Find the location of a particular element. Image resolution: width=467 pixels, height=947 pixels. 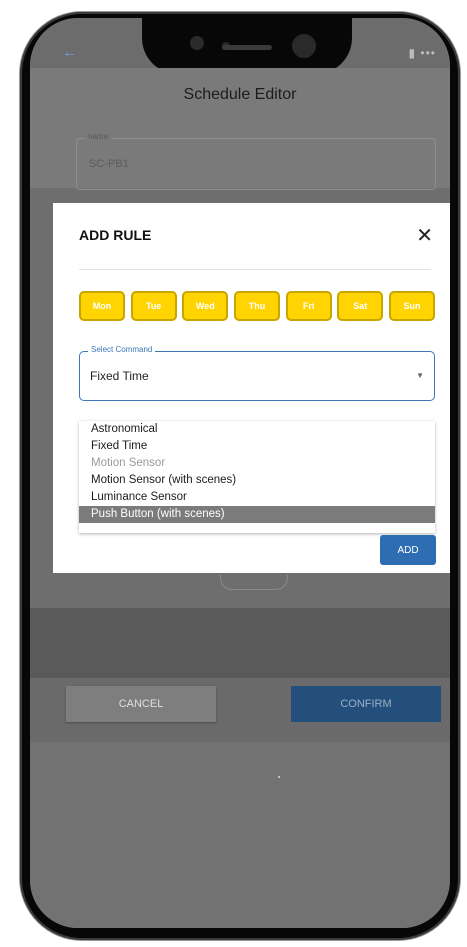

day-toggle-thu: Thu is located at coordinates (256, 306).